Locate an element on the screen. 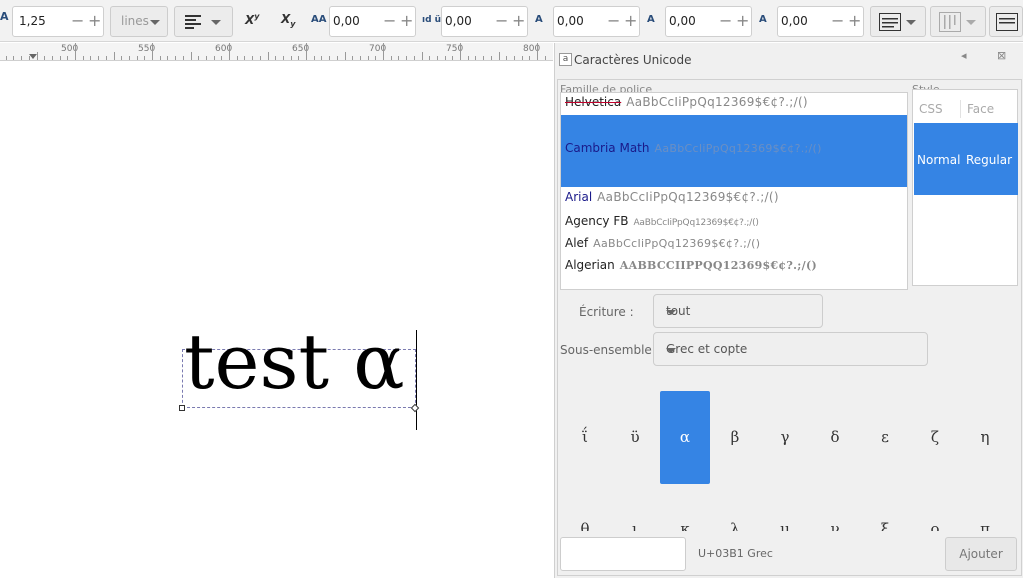  font-item-agency-fb: Agency FB AaBbCcIiPpQq12369$€¢?.;/() is located at coordinates (734, 224).